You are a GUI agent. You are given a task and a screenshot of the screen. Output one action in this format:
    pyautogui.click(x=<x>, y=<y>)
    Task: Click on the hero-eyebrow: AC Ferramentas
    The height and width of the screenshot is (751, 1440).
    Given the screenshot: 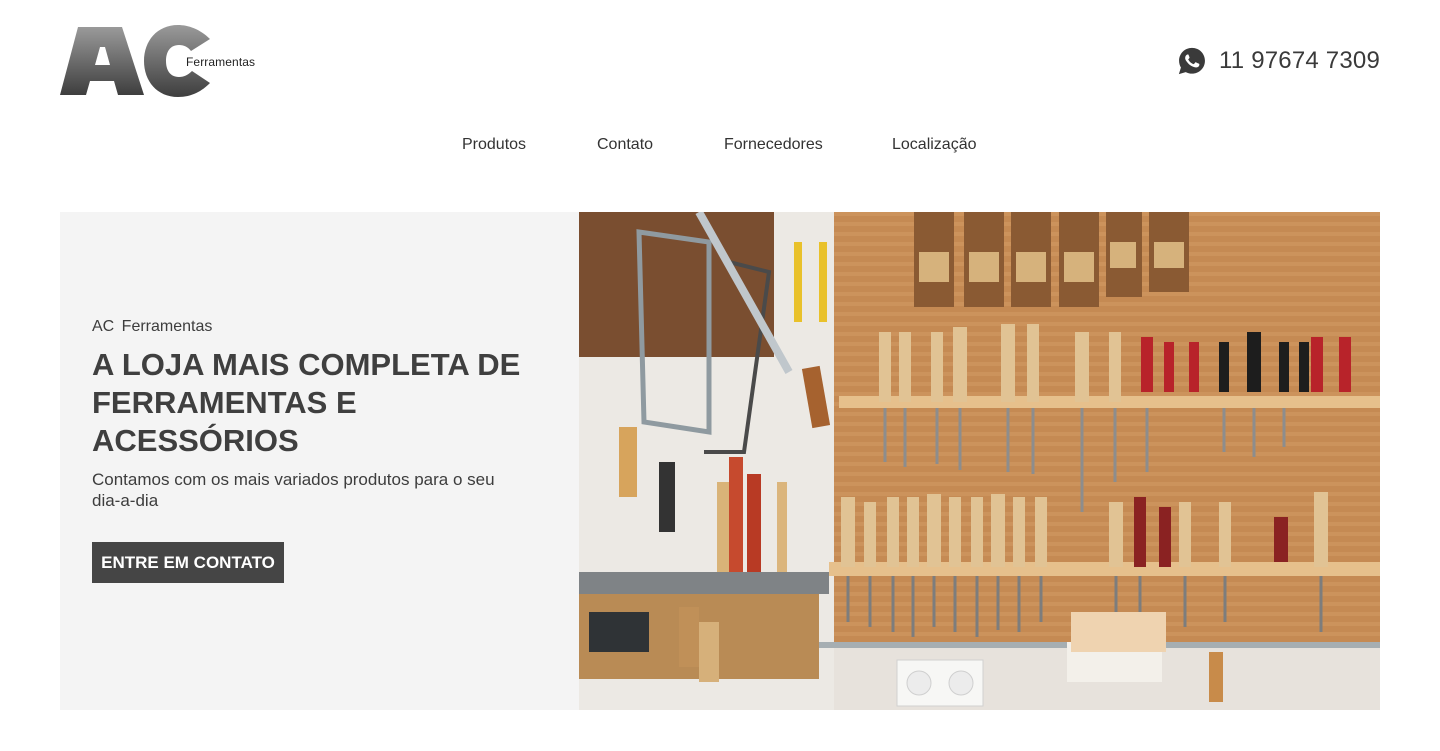 What is the action you would take?
    pyautogui.click(x=152, y=326)
    